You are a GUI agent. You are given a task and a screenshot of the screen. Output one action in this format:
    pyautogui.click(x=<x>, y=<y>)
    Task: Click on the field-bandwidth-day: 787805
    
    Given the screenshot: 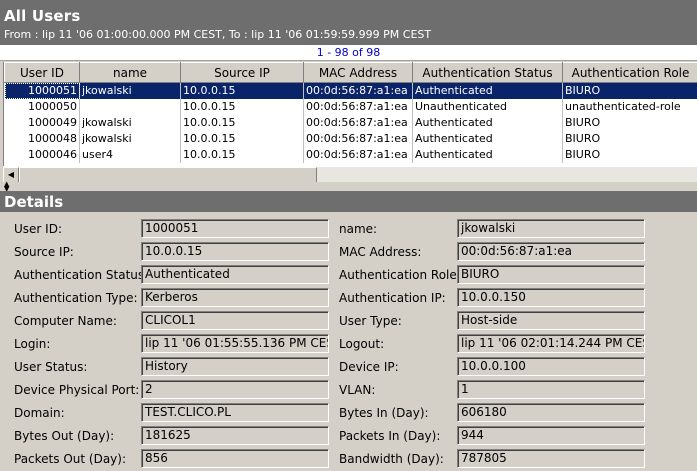 What is the action you would take?
    pyautogui.click(x=551, y=458)
    